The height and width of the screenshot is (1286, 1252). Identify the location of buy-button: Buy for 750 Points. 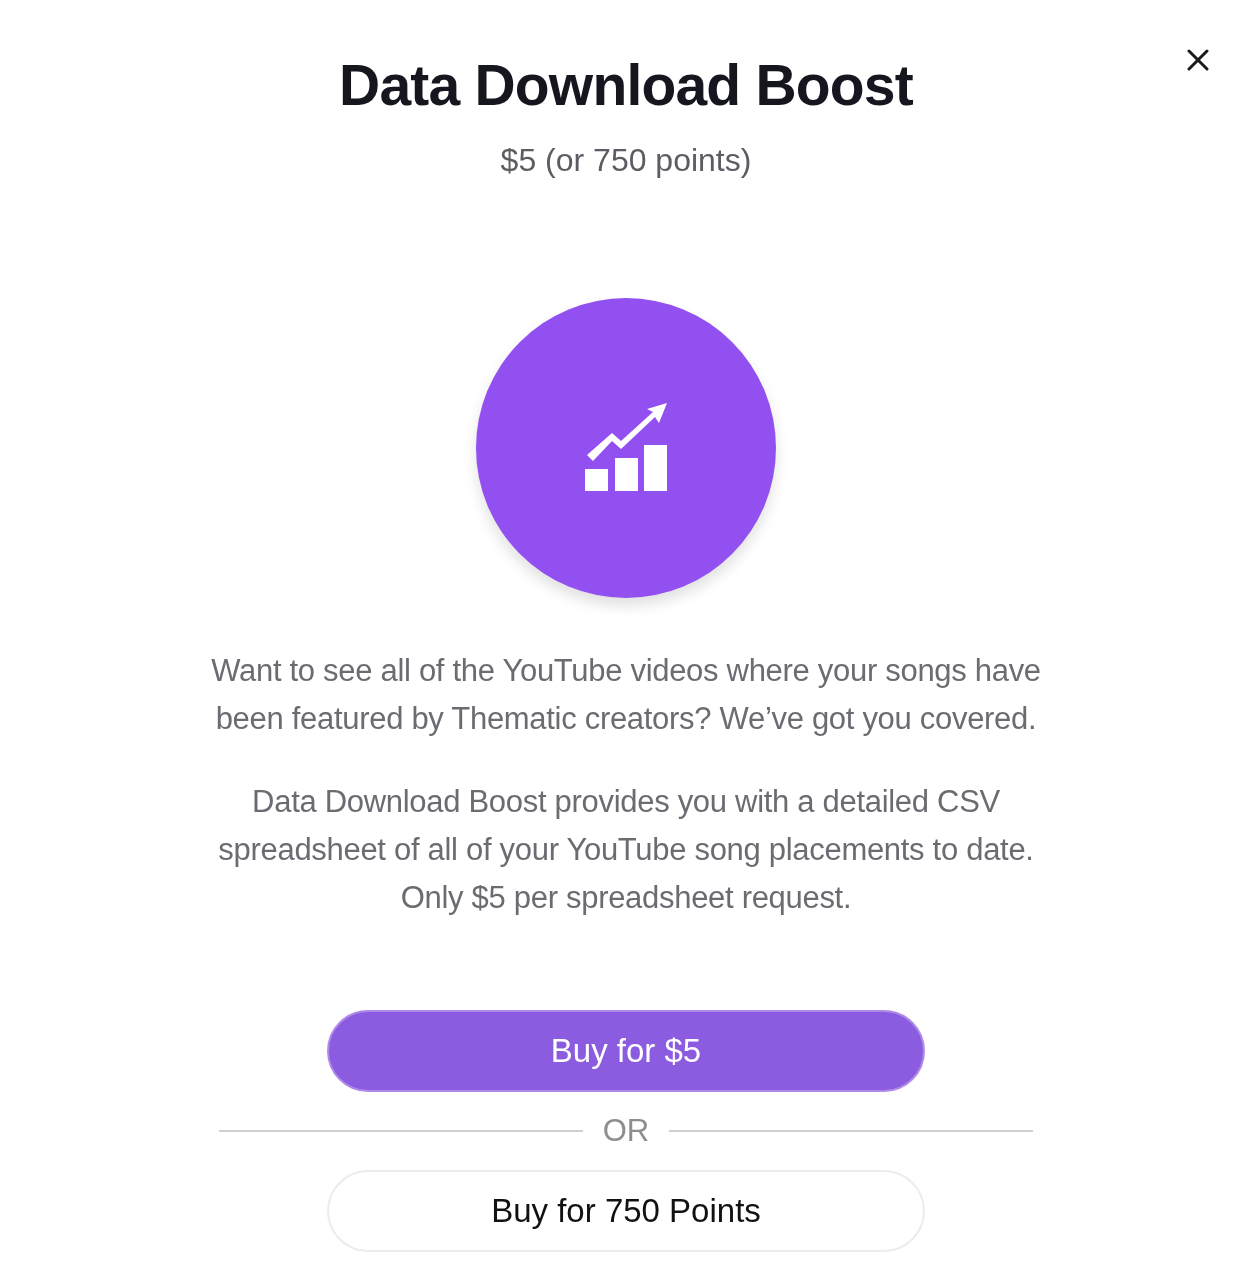
(626, 1211).